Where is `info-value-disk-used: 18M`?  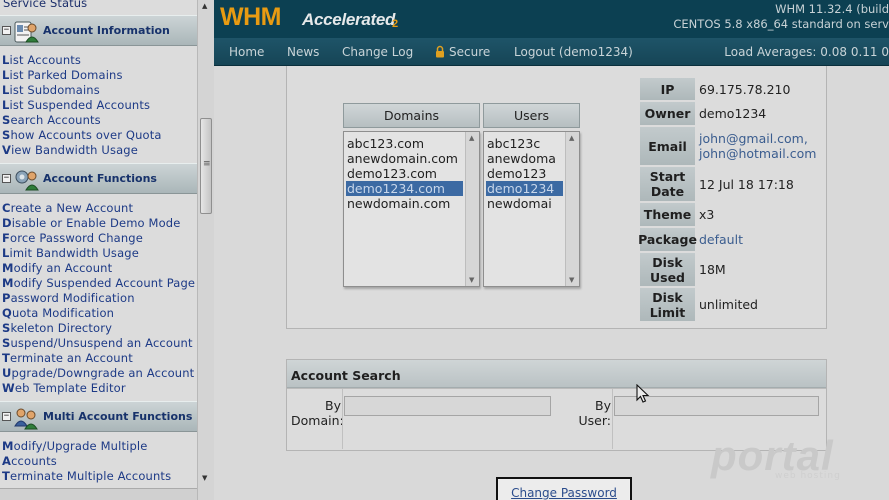 info-value-disk-used: 18M is located at coordinates (712, 269).